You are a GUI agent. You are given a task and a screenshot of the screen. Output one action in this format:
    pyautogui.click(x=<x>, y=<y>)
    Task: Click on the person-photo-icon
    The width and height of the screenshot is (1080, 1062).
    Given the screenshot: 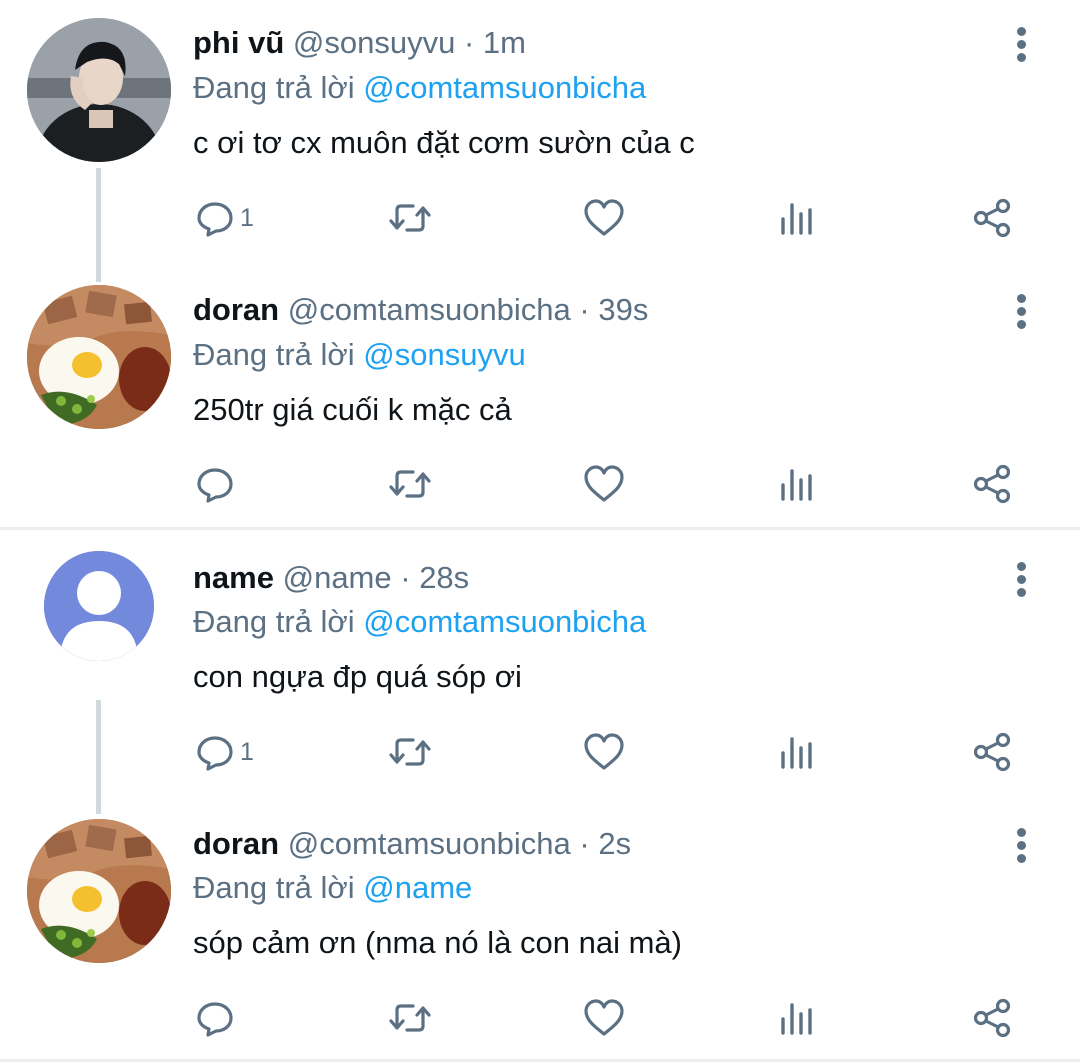 What is the action you would take?
    pyautogui.click(x=99, y=90)
    